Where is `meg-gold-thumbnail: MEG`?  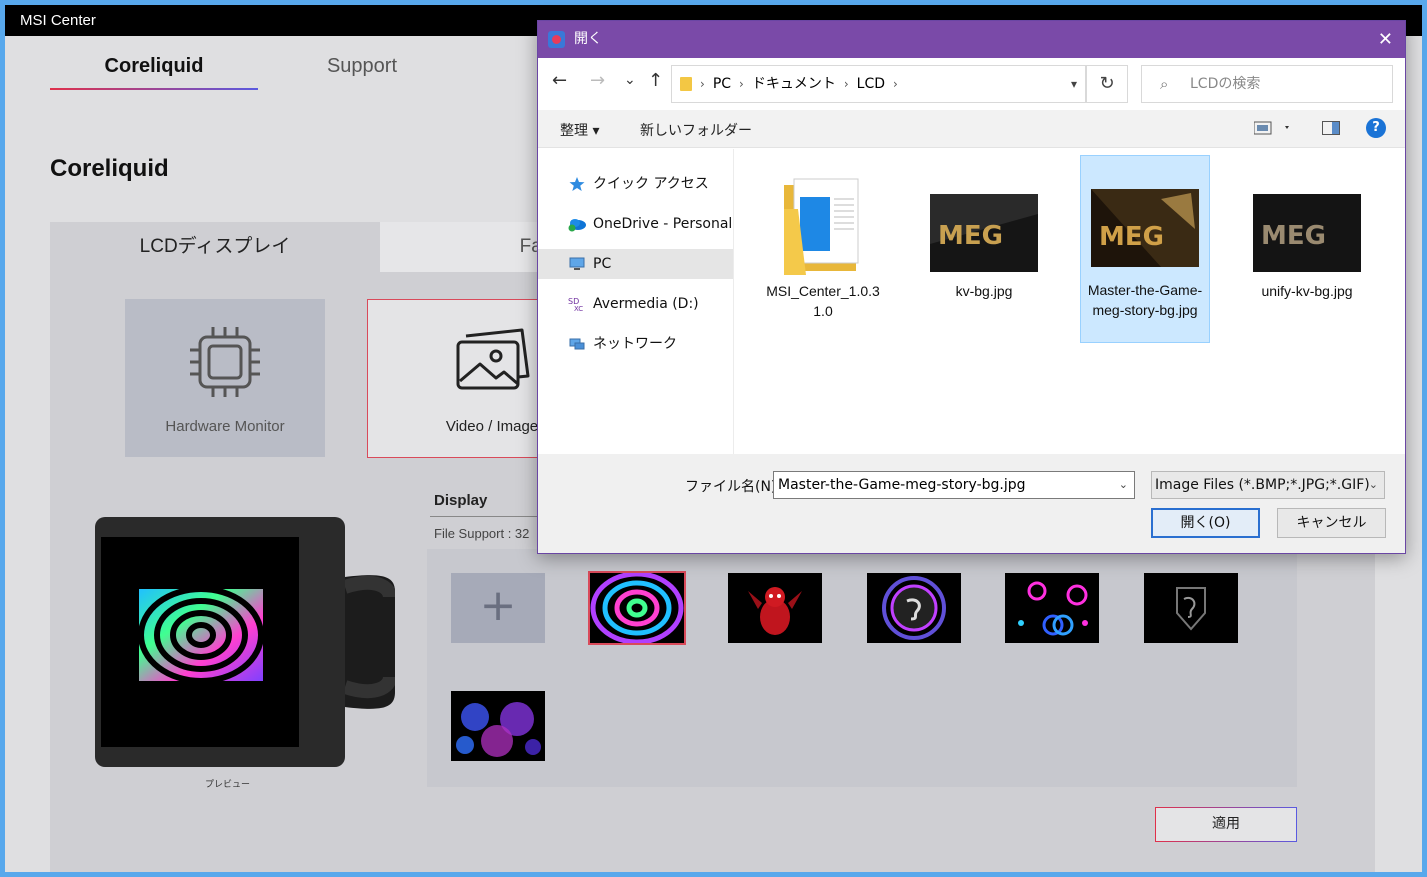 meg-gold-thumbnail: MEG is located at coordinates (1145, 228).